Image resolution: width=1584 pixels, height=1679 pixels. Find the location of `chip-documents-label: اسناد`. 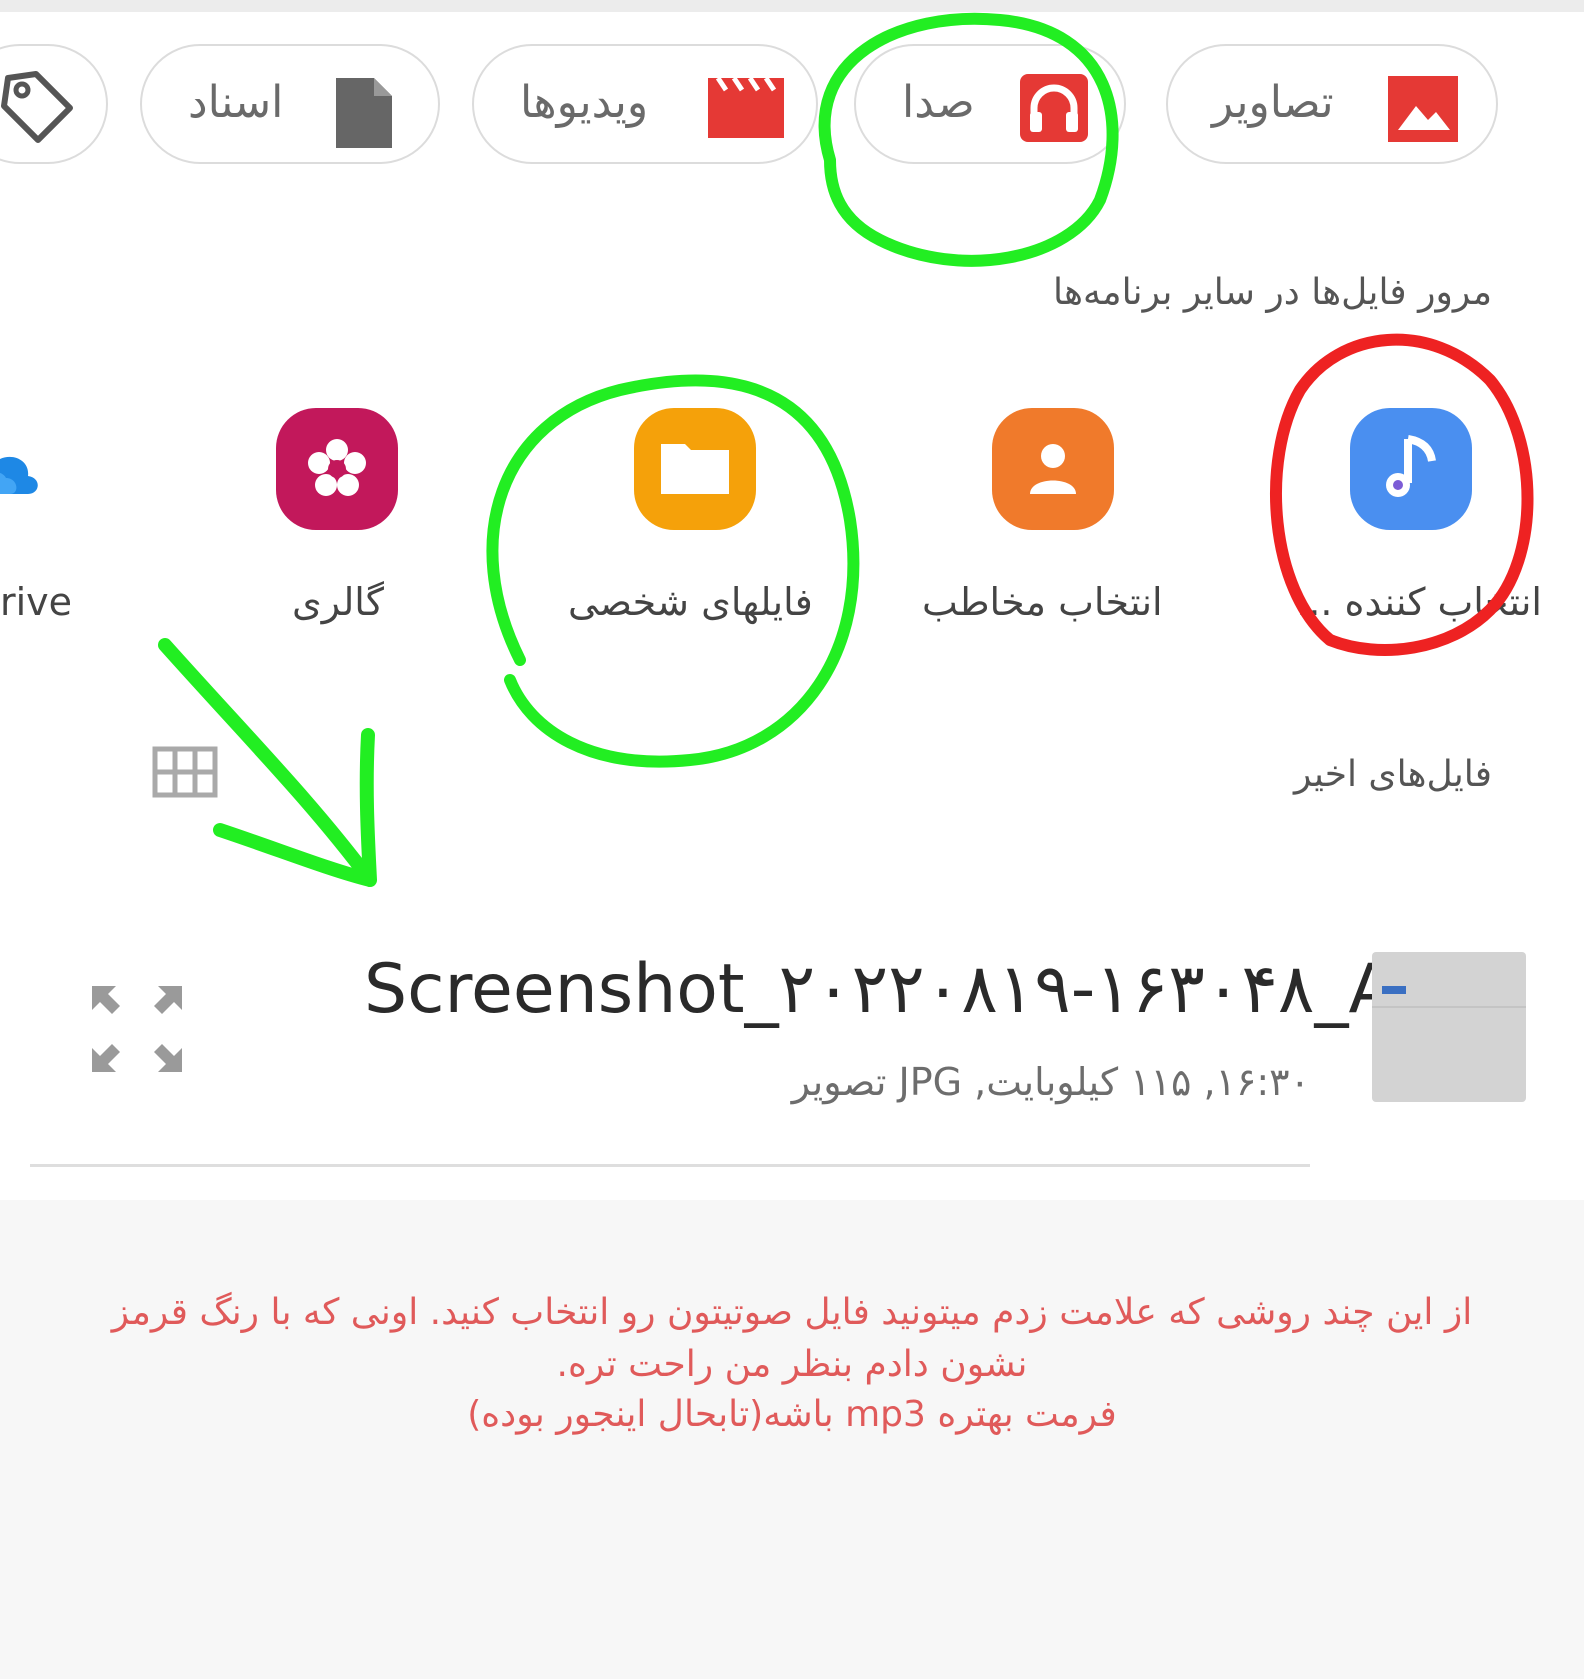

chip-documents-label: اسناد is located at coordinates (236, 102).